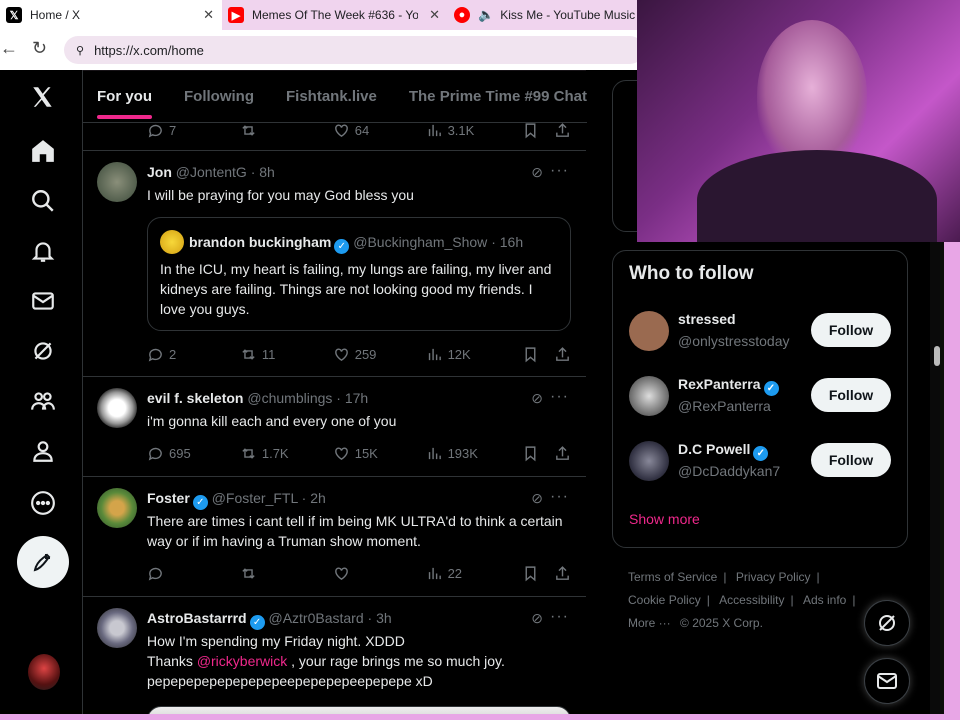 Image resolution: width=960 pixels, height=720 pixels. I want to click on notifications-bell-icon, so click(43, 251).